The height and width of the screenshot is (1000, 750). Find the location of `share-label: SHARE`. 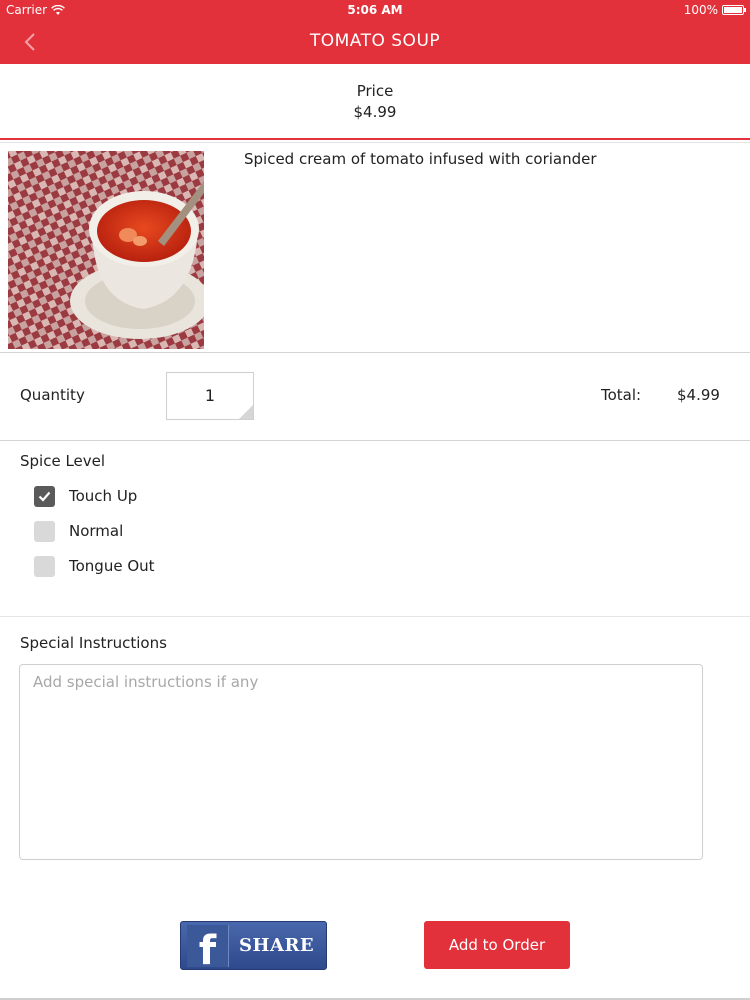

share-label: SHARE is located at coordinates (277, 945).